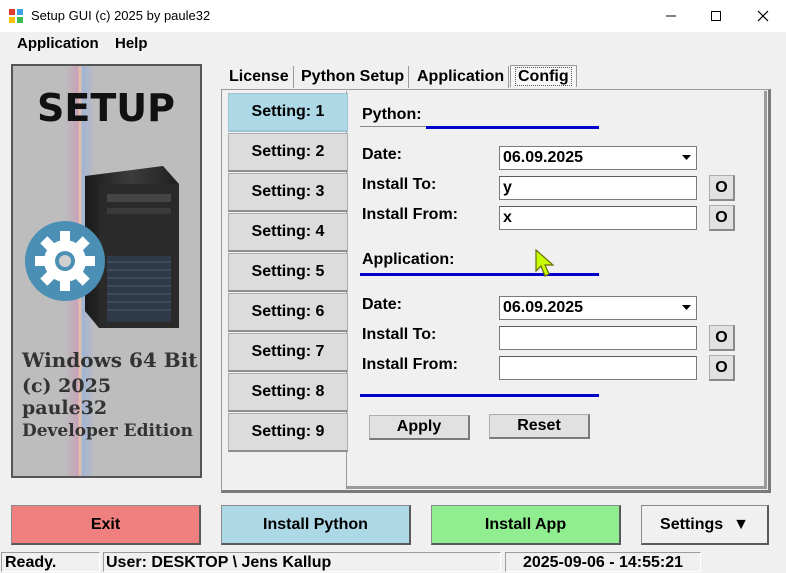 The image size is (786, 573). What do you see at coordinates (722, 188) in the screenshot?
I see `python-install-to-open-button: O` at bounding box center [722, 188].